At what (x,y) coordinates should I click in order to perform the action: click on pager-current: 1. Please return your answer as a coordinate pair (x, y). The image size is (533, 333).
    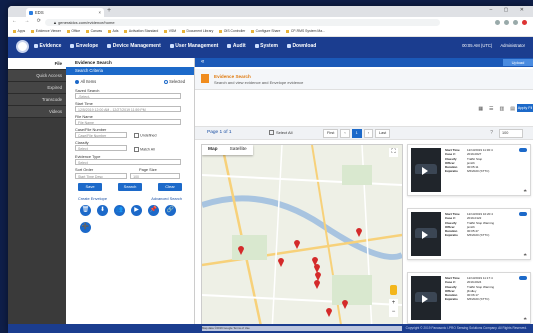
    Looking at the image, I should click on (356, 133).